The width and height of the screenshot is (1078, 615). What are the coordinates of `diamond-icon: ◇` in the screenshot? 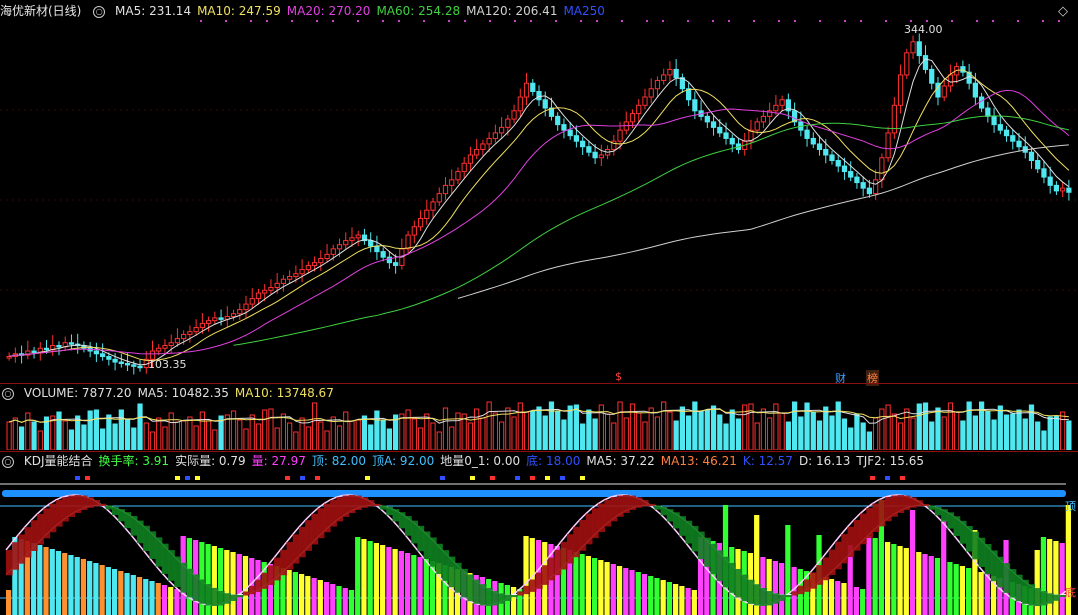 It's located at (1063, 11).